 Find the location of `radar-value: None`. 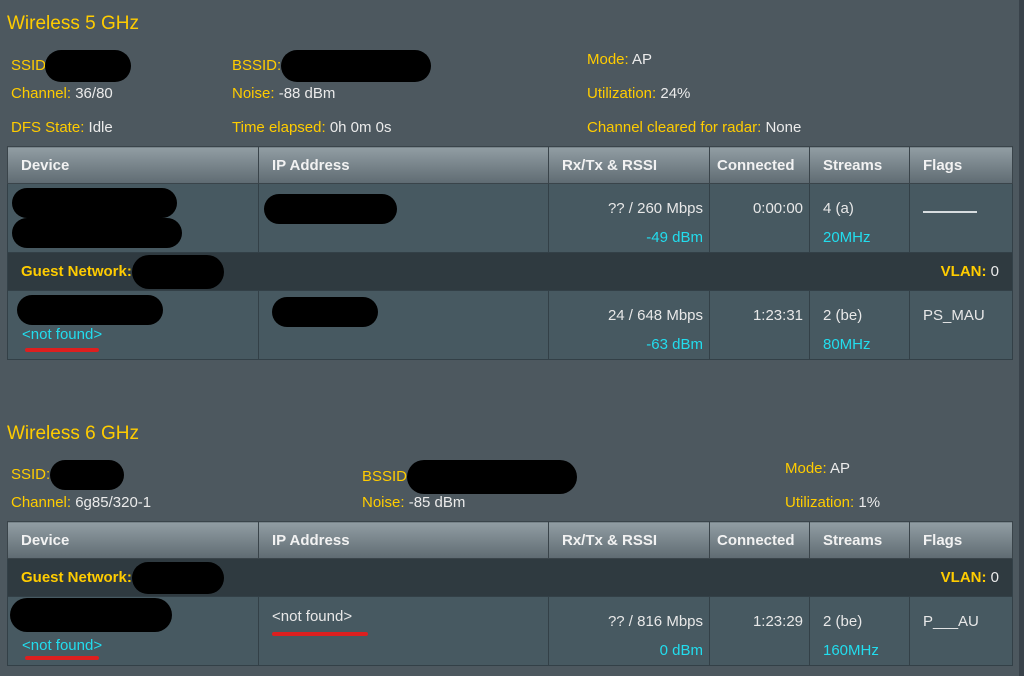

radar-value: None is located at coordinates (783, 127).